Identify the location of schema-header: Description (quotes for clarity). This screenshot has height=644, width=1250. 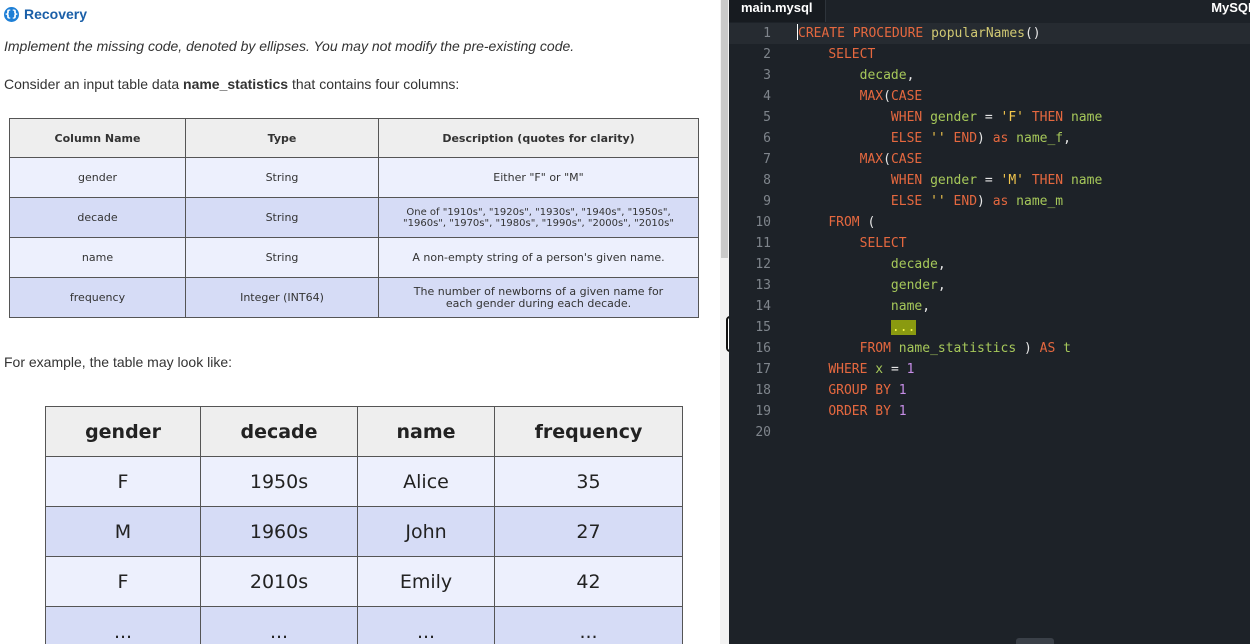
(538, 138).